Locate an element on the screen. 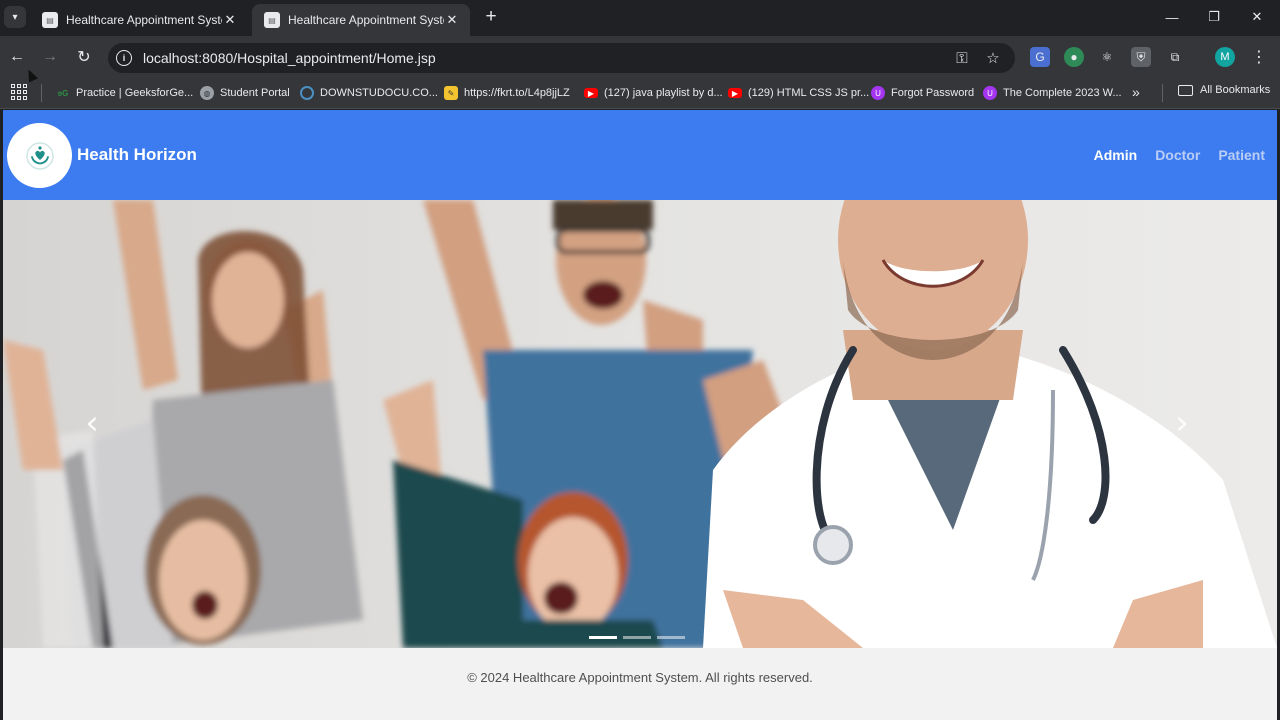  forward-arrow-icon: → is located at coordinates (50, 57).